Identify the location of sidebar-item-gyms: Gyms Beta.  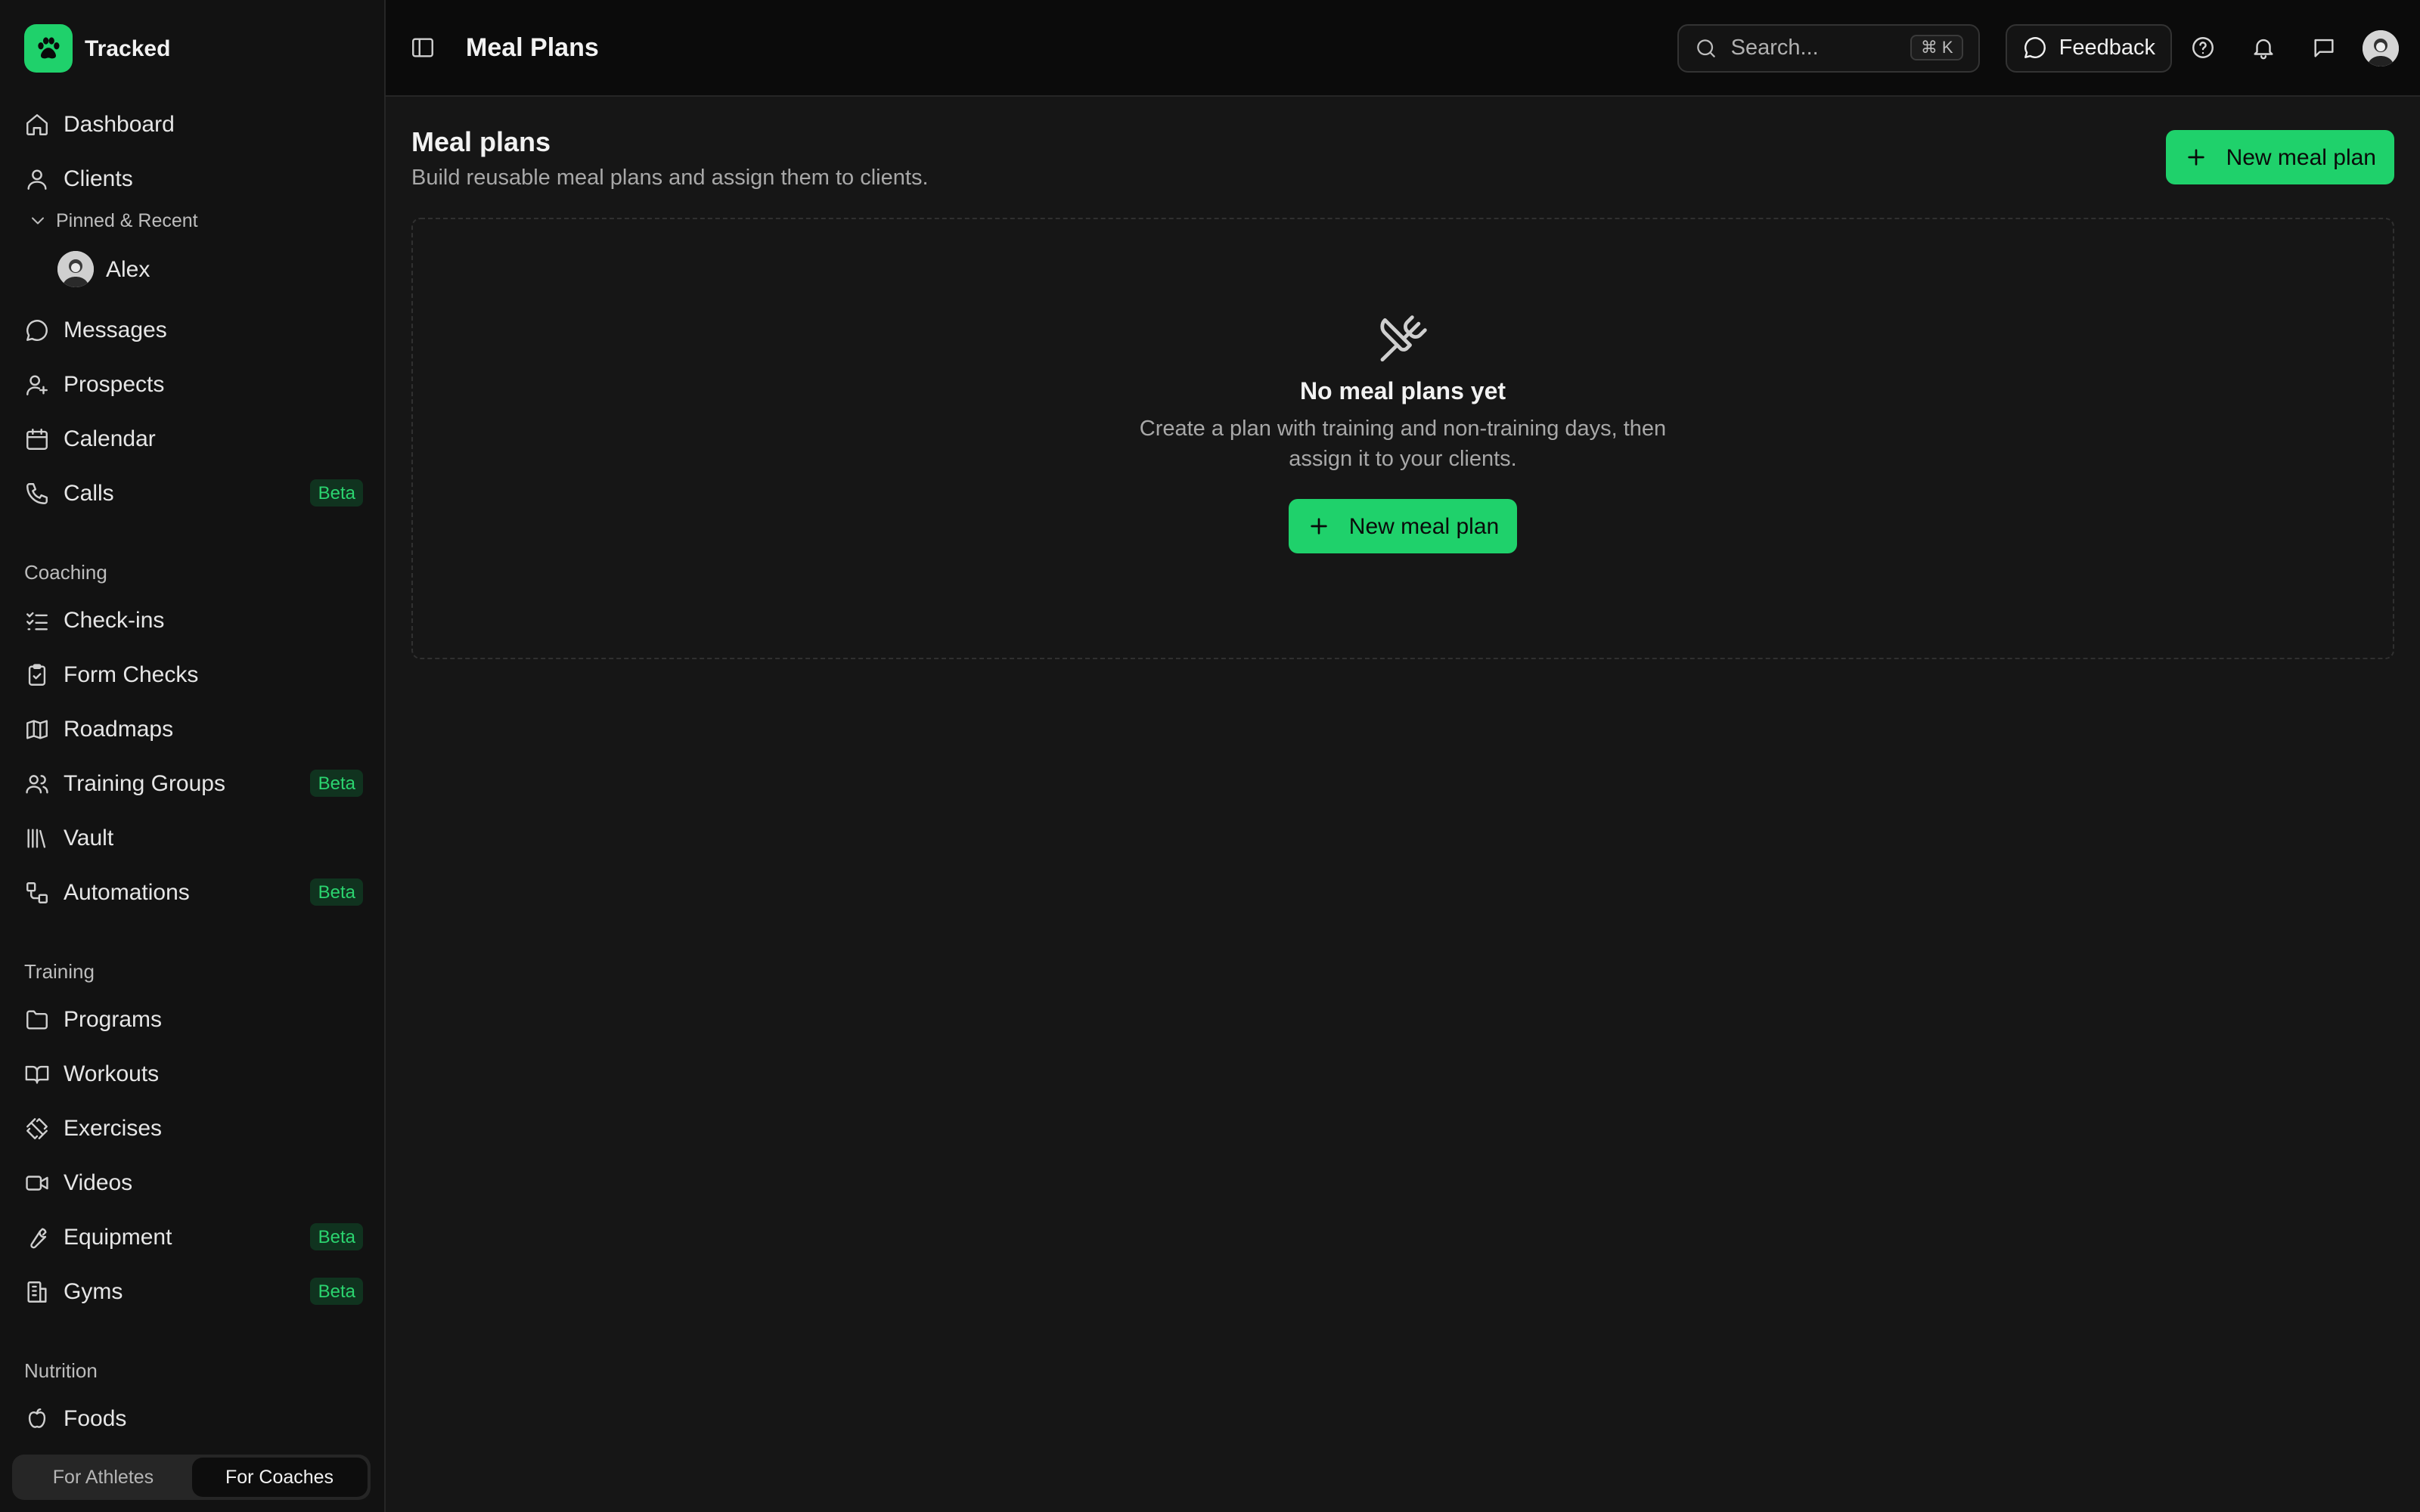
(192, 1291).